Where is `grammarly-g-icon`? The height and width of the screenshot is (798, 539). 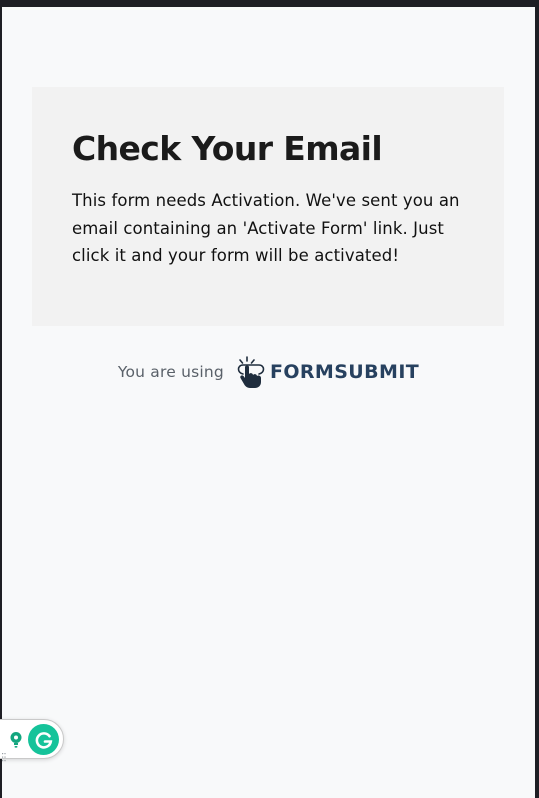 grammarly-g-icon is located at coordinates (43, 739).